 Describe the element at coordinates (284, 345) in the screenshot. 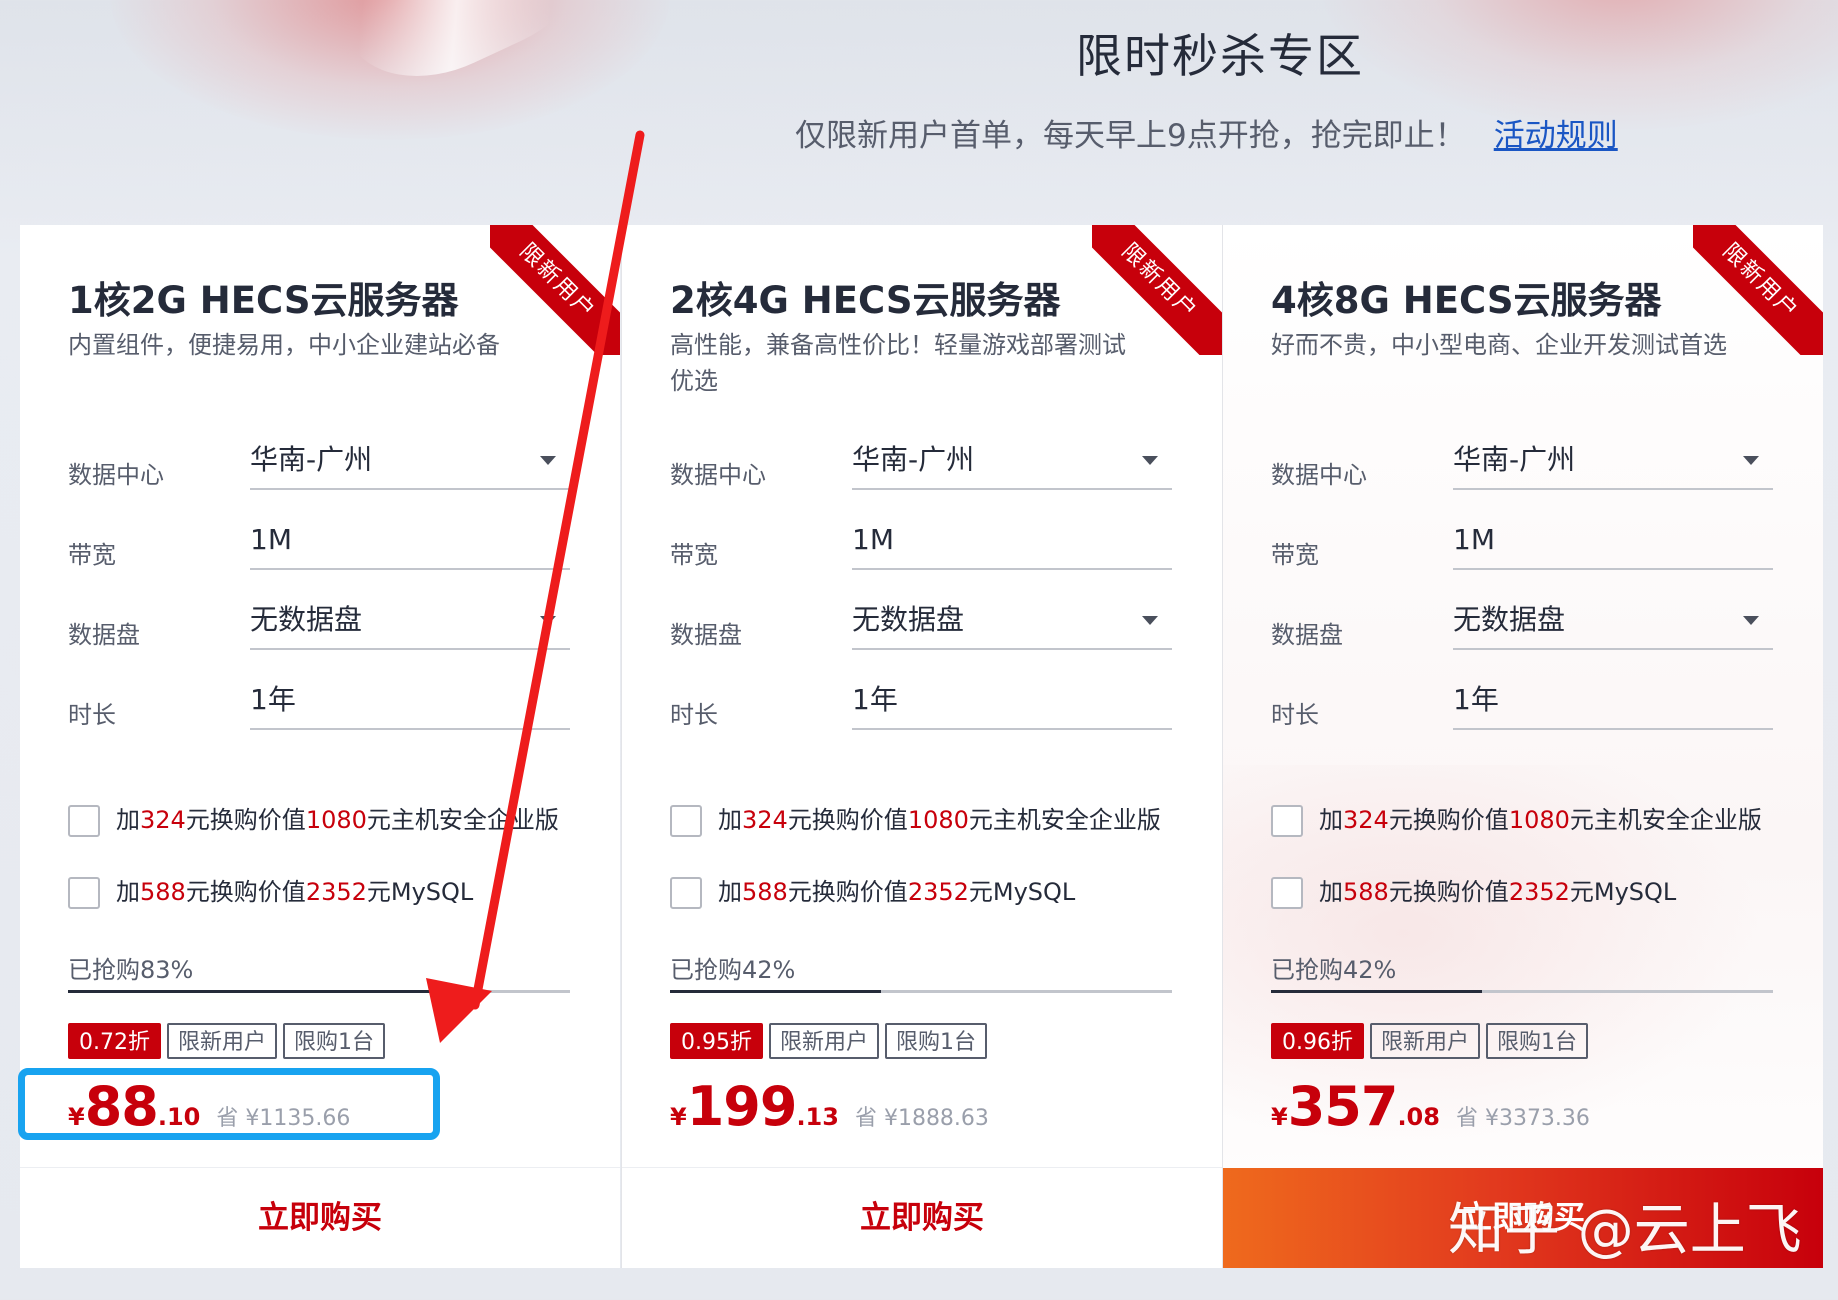

I see `card-description: 内置组件，便捷易用，中小企业建站必备` at that location.